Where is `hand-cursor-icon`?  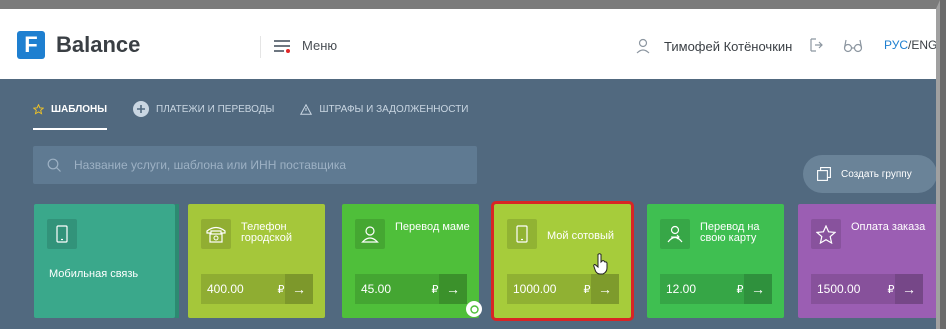 hand-cursor-icon is located at coordinates (600, 264).